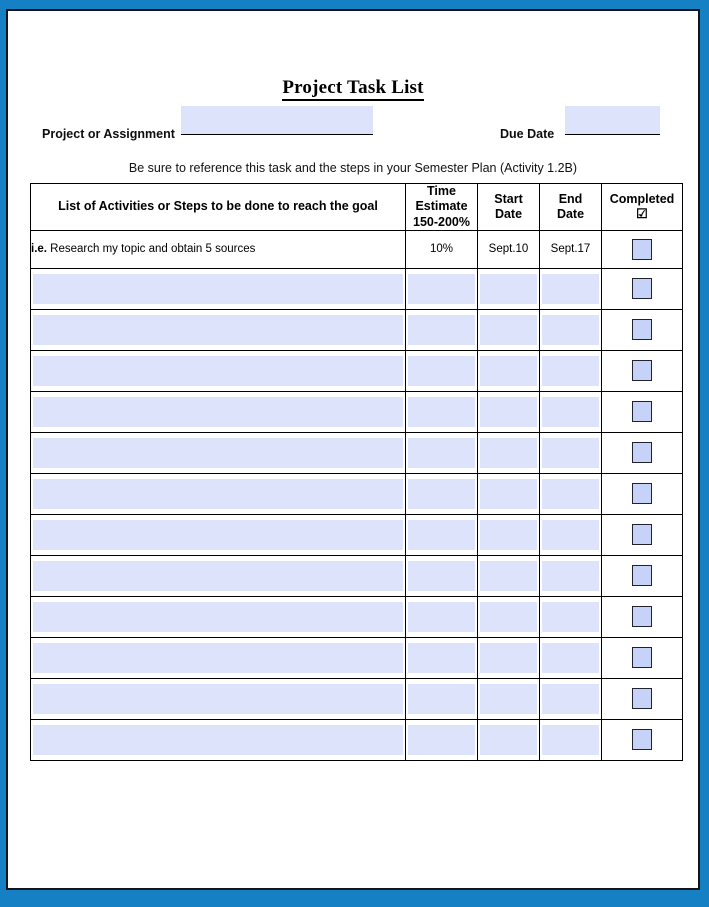 This screenshot has width=709, height=907. What do you see at coordinates (570, 249) in the screenshot?
I see `cell-end-date: Sept.17` at bounding box center [570, 249].